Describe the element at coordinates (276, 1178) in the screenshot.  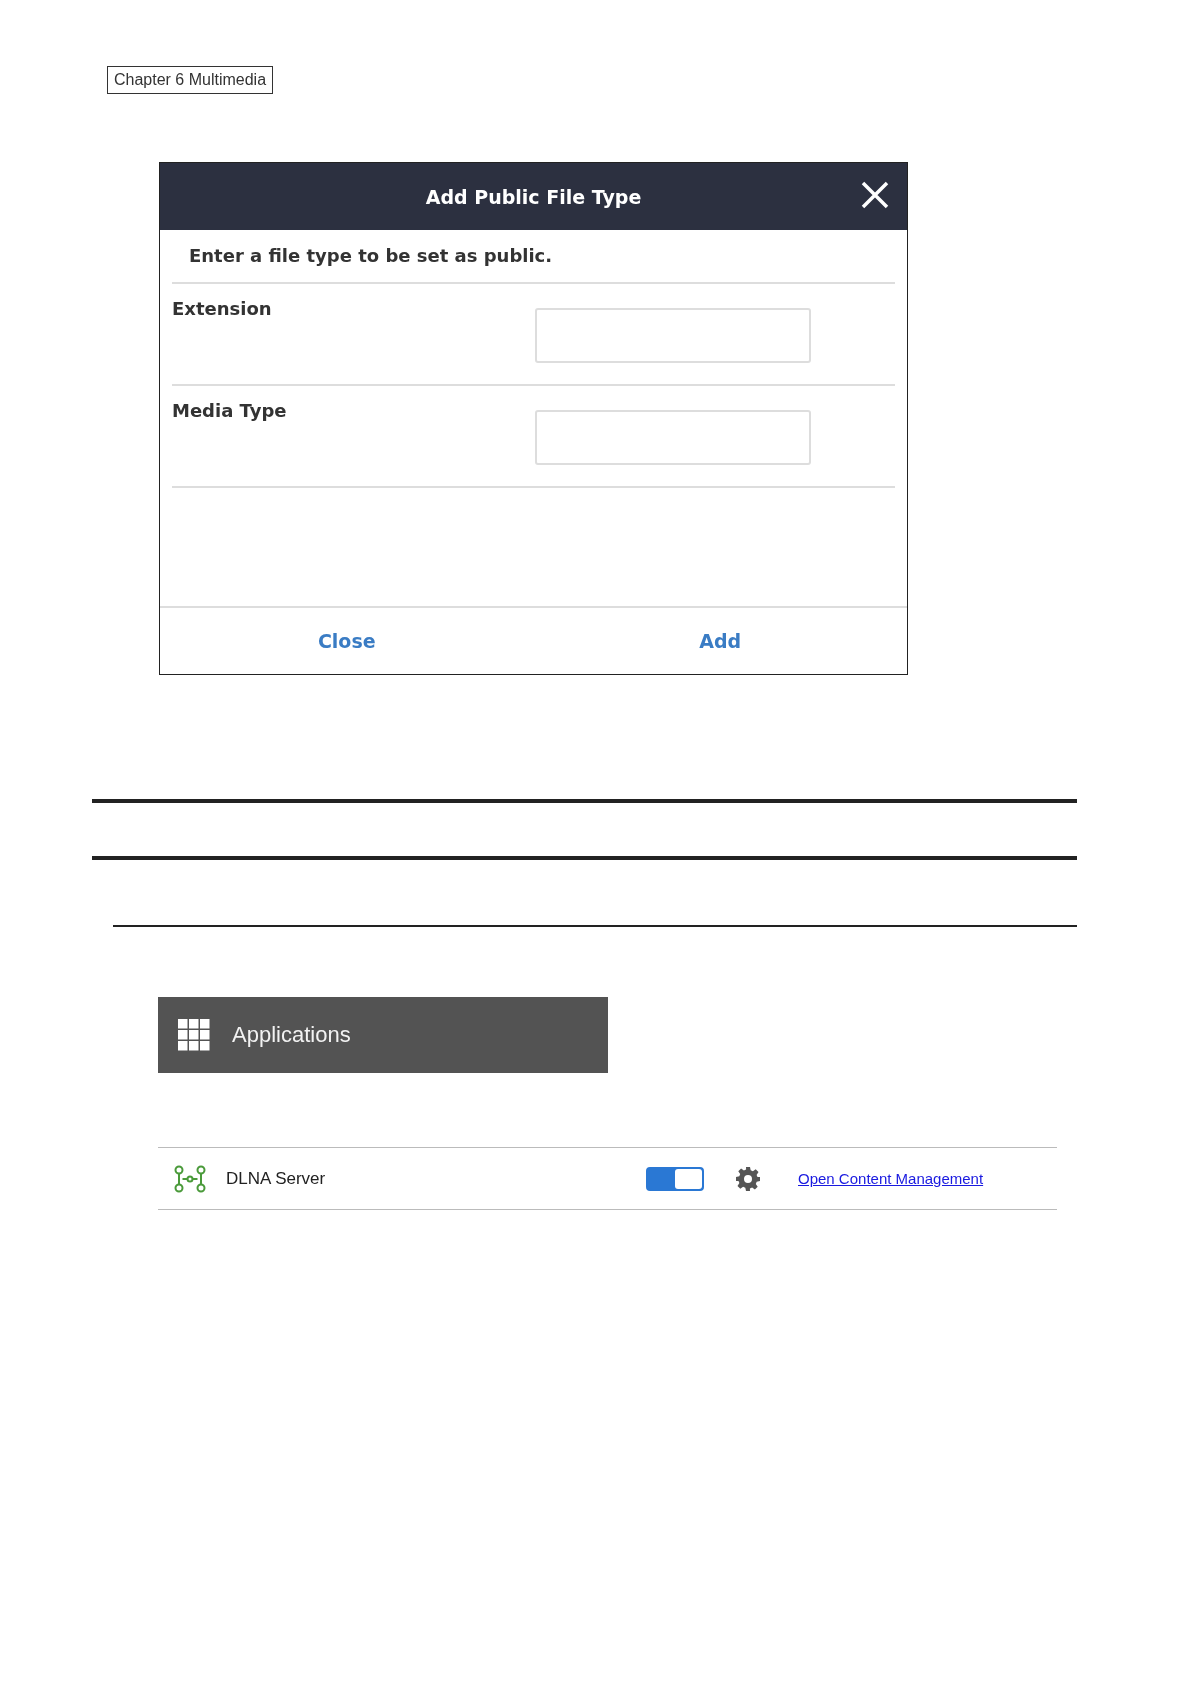
I see `app-name: DLNA Server` at that location.